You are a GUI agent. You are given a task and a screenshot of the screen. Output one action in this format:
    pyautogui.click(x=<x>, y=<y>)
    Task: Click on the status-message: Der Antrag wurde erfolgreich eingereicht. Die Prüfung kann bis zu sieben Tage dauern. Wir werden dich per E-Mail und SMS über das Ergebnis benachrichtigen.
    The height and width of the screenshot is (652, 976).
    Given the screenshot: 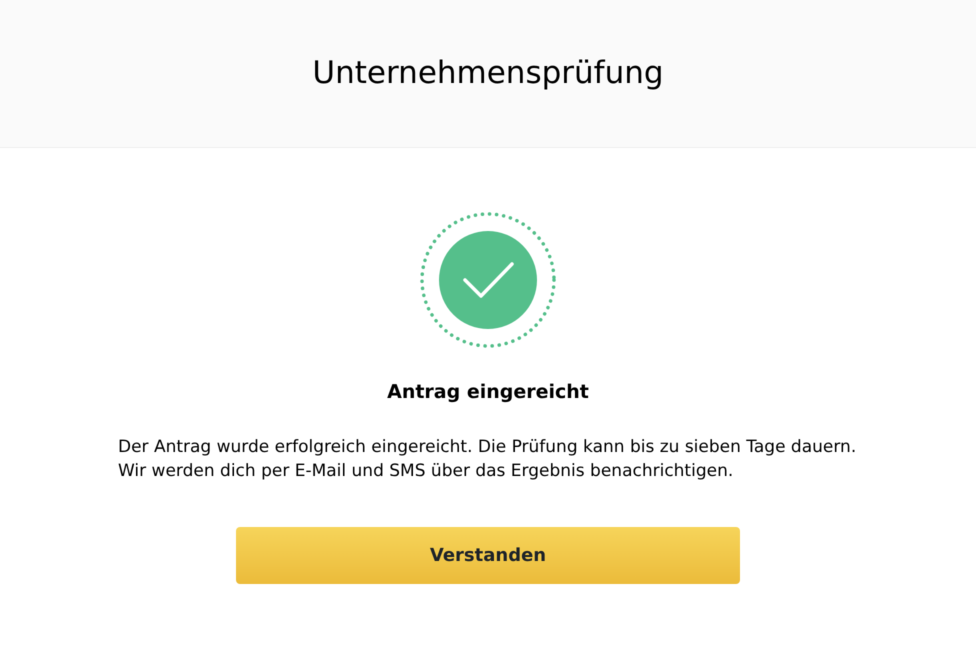 What is the action you would take?
    pyautogui.click(x=488, y=459)
    